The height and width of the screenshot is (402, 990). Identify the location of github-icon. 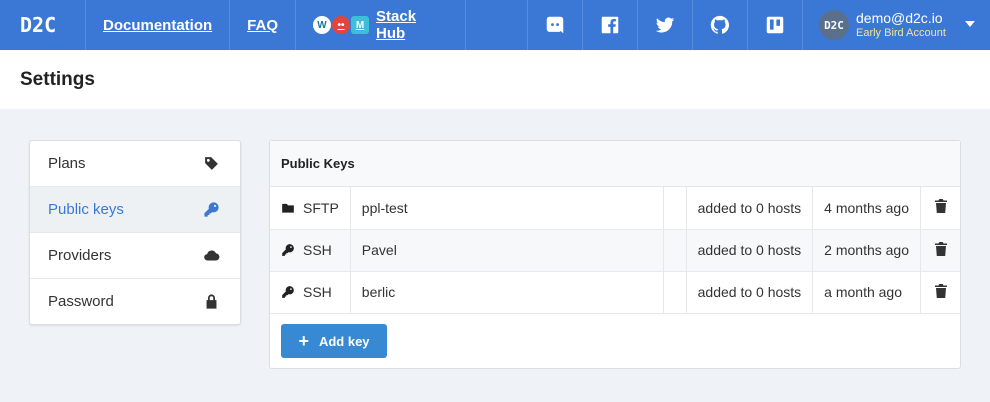
(719, 24).